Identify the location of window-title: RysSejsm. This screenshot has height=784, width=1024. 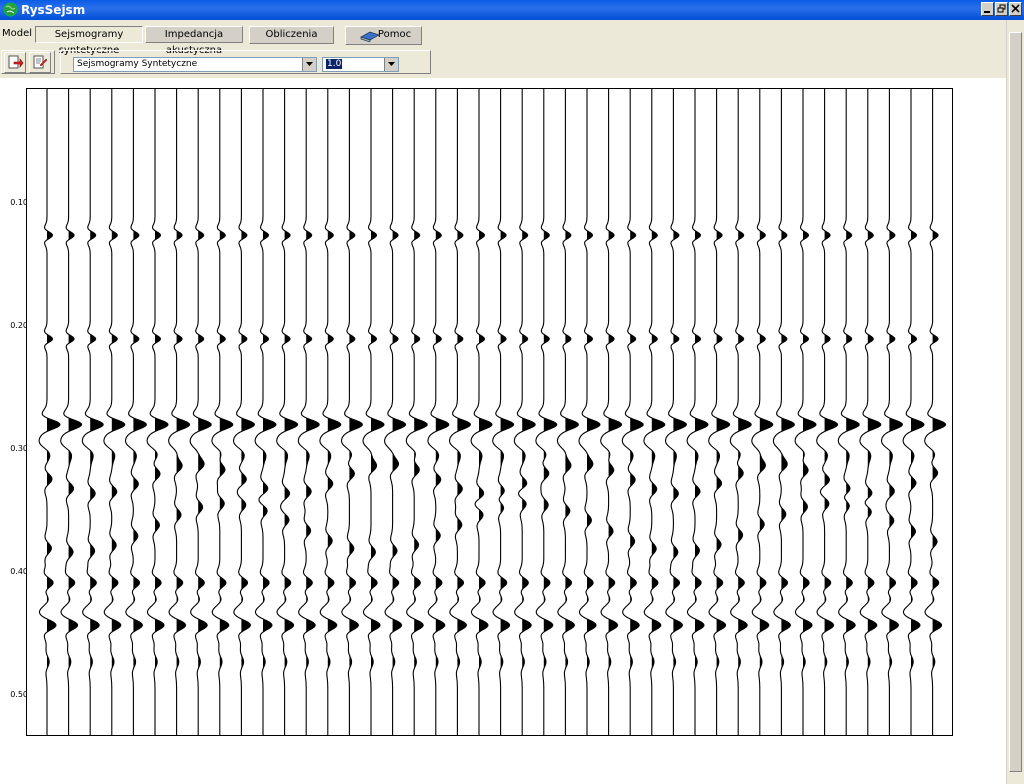
(53, 10).